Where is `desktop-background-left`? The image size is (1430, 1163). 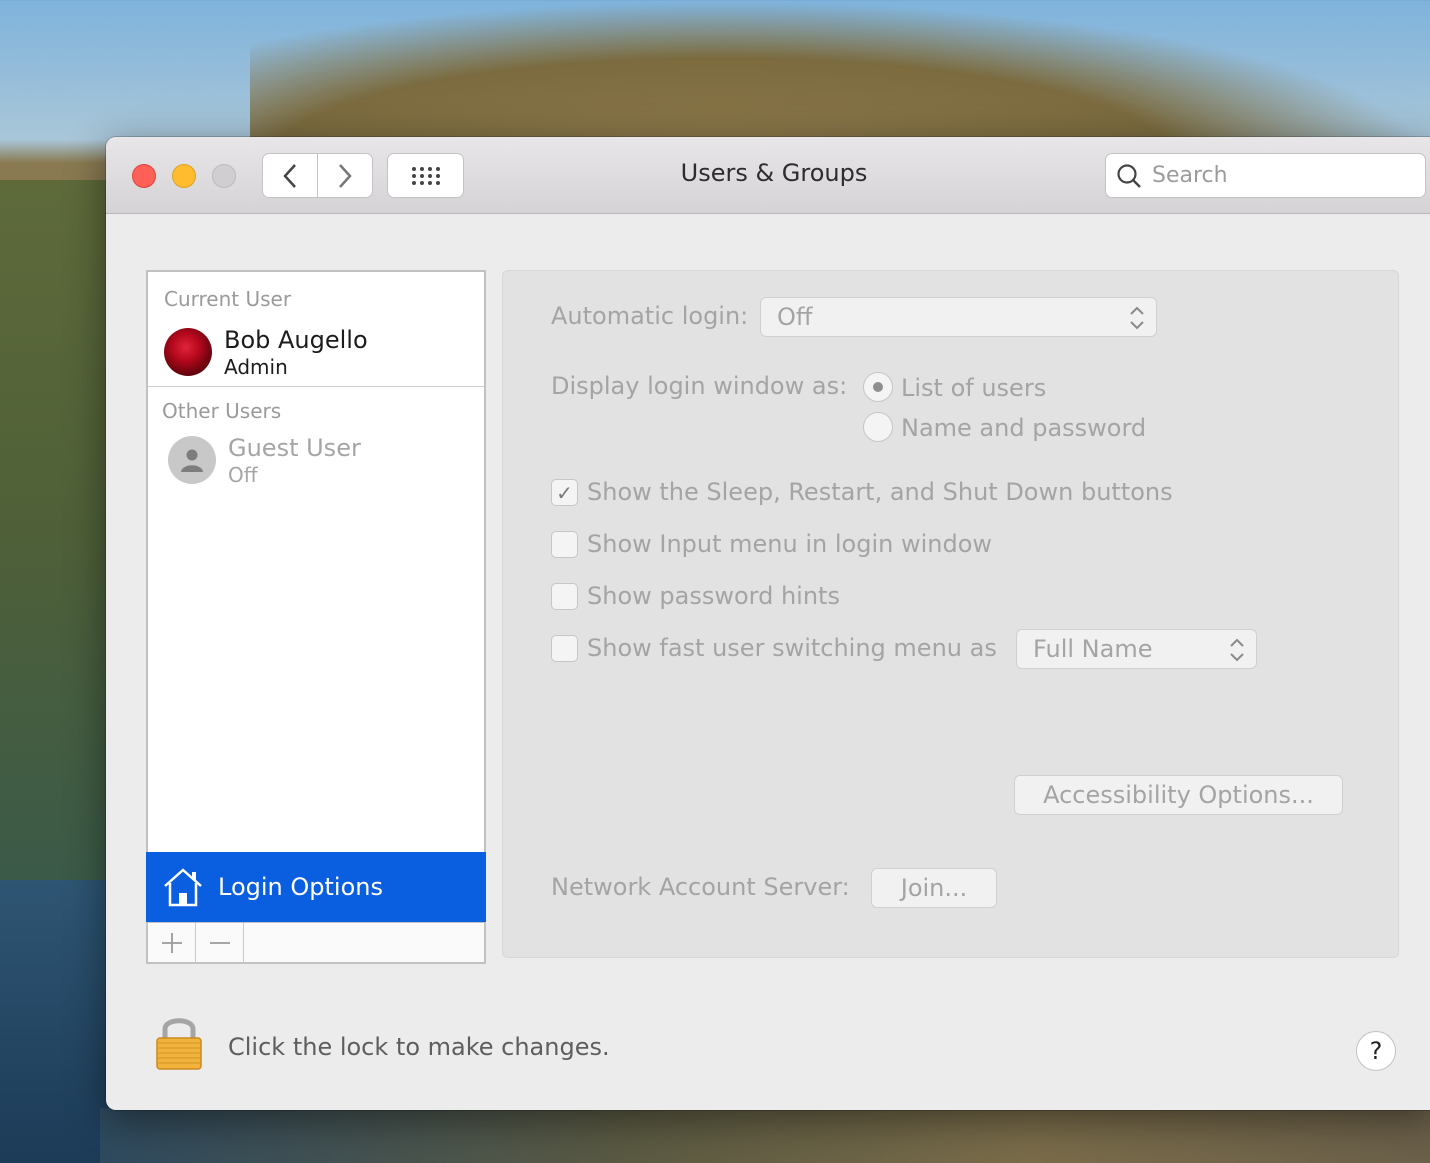 desktop-background-left is located at coordinates (60, 530).